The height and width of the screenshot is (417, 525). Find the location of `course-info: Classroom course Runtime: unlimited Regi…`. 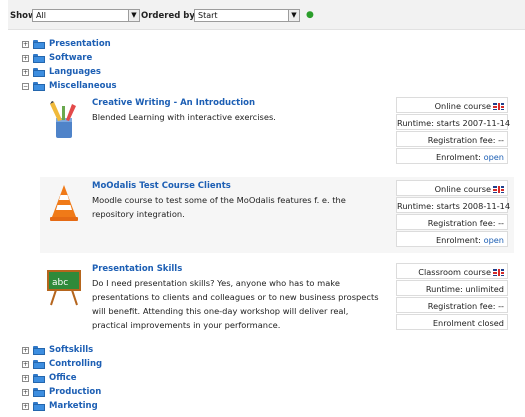

course-info: Classroom course Runtime: unlimited Regi… is located at coordinates (452, 297).